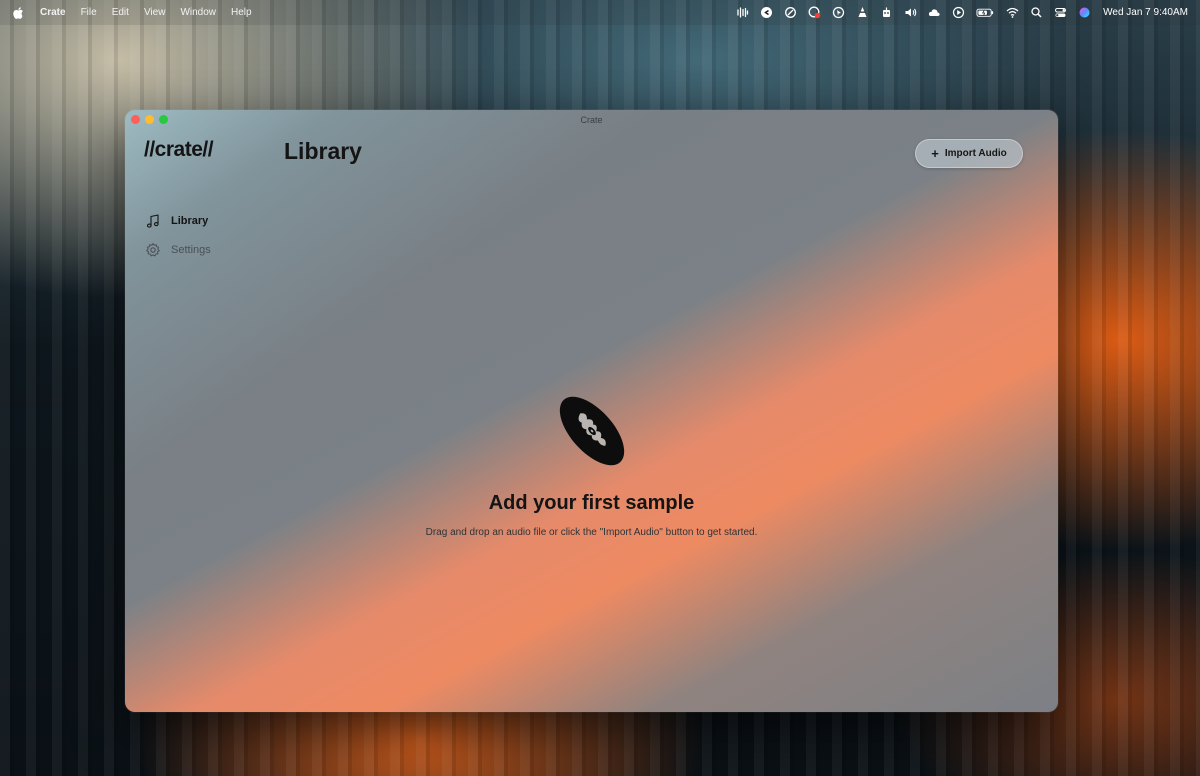 The image size is (1200, 776). What do you see at coordinates (814, 13) in the screenshot?
I see `recording-icon` at bounding box center [814, 13].